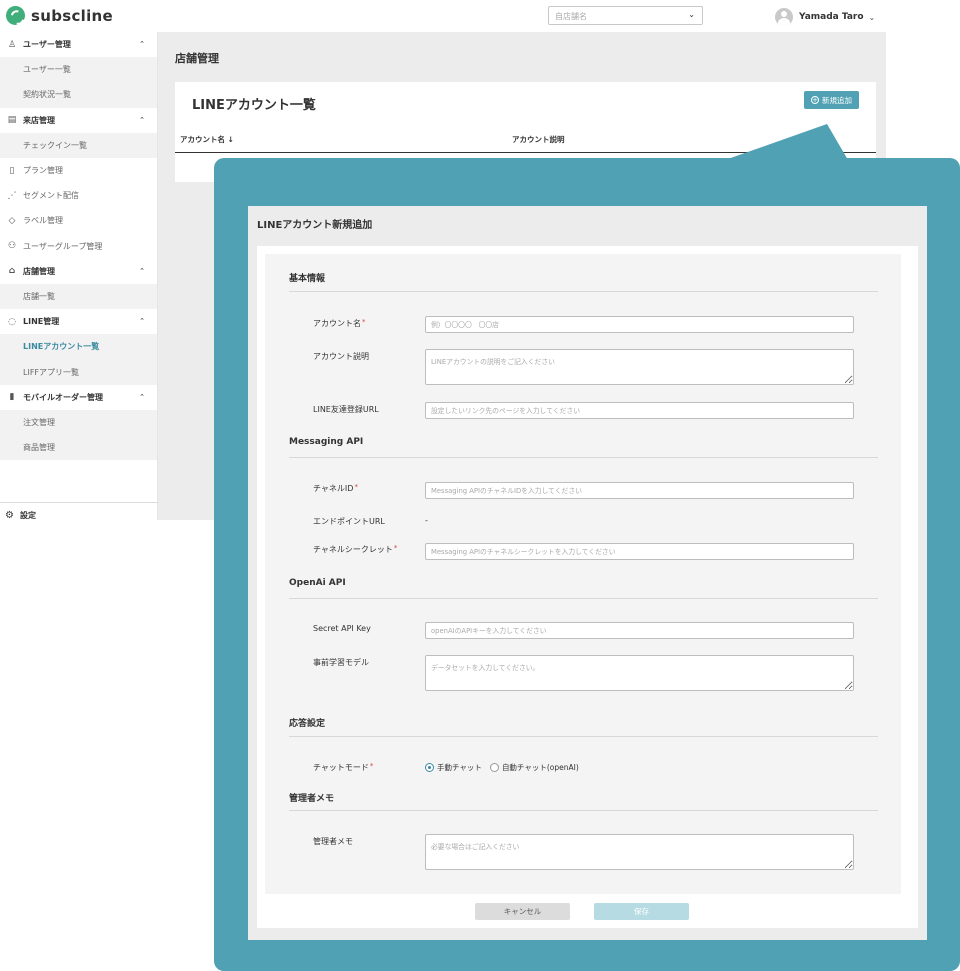 Image resolution: width=960 pixels, height=971 pixels. I want to click on radio-auto-chat-label: 自動チャット(openAI), so click(540, 767).